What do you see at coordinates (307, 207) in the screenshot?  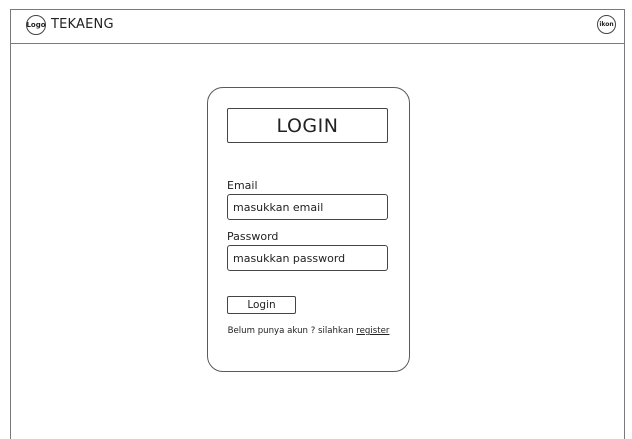 I see `email-input` at bounding box center [307, 207].